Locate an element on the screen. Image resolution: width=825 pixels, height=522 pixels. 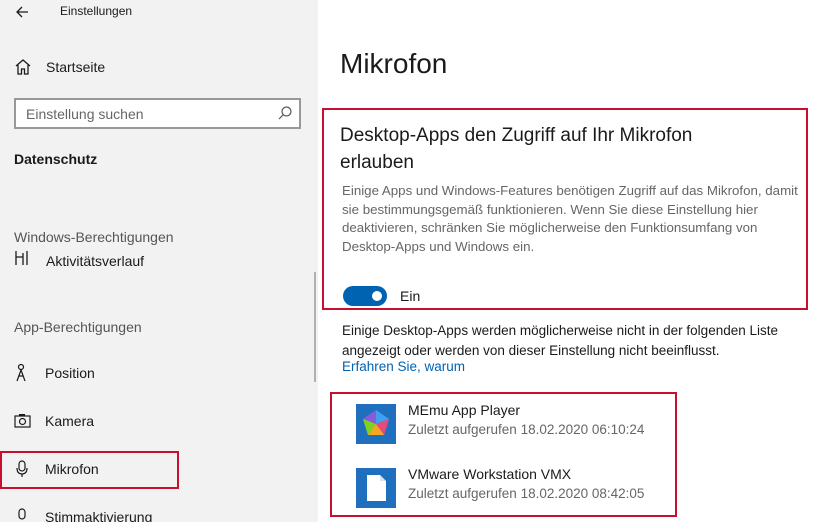
sidebar-item-label: Startseite is located at coordinates (76, 67).